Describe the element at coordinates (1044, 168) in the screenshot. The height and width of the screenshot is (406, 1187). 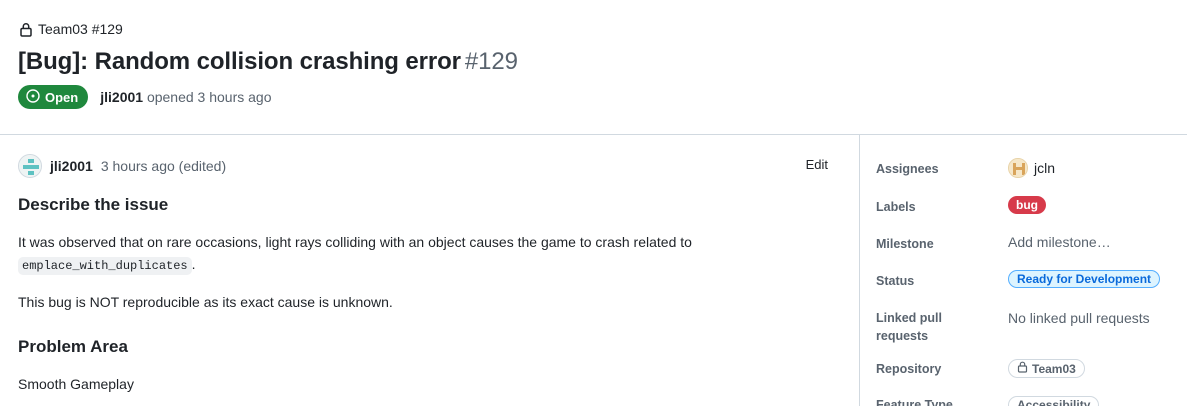
I see `assignee-name: jcln` at that location.